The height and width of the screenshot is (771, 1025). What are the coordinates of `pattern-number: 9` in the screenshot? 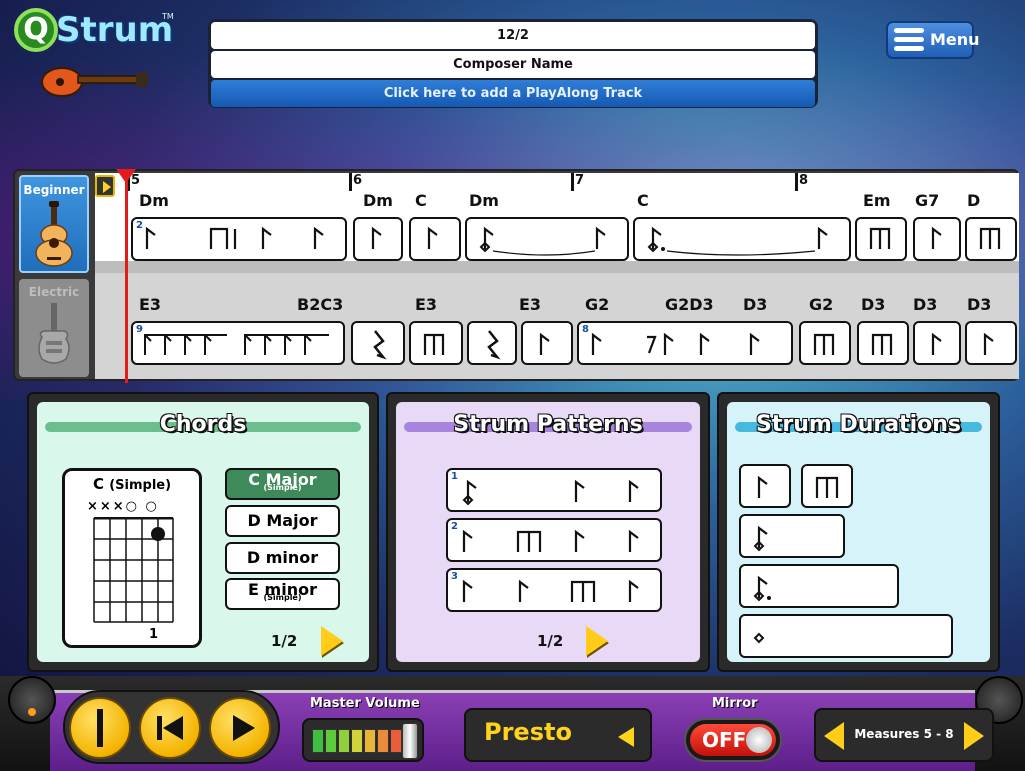 It's located at (139, 329).